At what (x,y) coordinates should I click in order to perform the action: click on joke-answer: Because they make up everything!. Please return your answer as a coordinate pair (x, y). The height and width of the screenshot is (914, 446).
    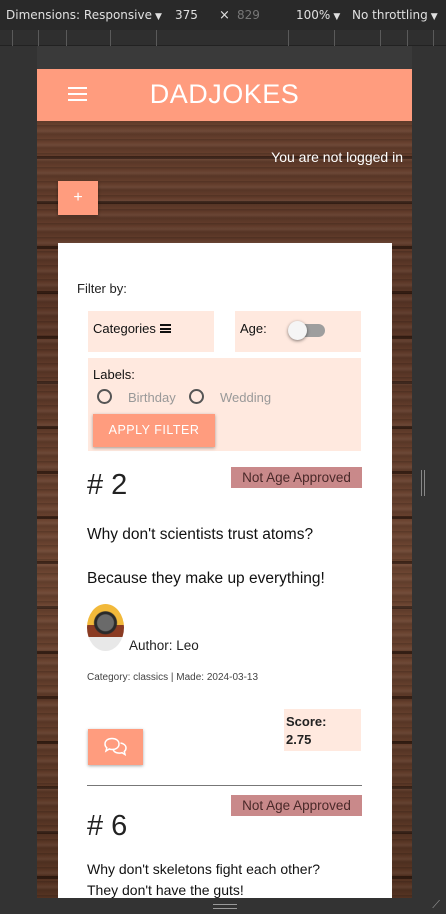
    Looking at the image, I should click on (206, 578).